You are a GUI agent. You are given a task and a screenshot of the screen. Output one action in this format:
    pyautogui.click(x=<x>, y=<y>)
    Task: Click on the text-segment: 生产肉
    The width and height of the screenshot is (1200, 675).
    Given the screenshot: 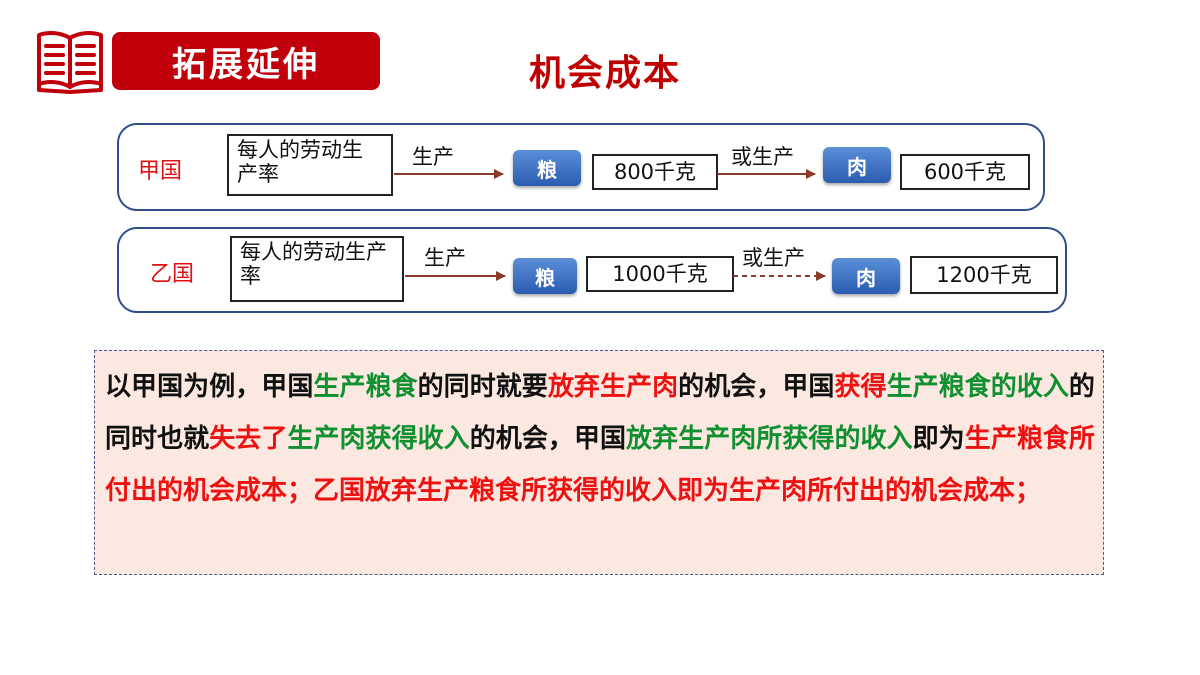 What is the action you would take?
    pyautogui.click(x=639, y=387)
    